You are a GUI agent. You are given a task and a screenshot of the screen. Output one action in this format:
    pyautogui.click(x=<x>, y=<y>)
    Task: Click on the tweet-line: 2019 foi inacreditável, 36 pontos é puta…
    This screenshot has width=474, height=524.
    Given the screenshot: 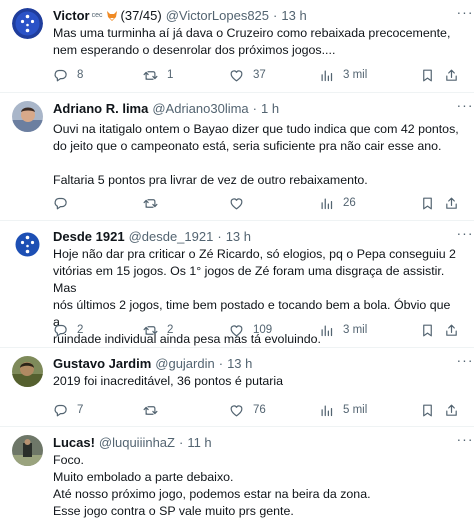 What is the action you would take?
    pyautogui.click(x=168, y=381)
    